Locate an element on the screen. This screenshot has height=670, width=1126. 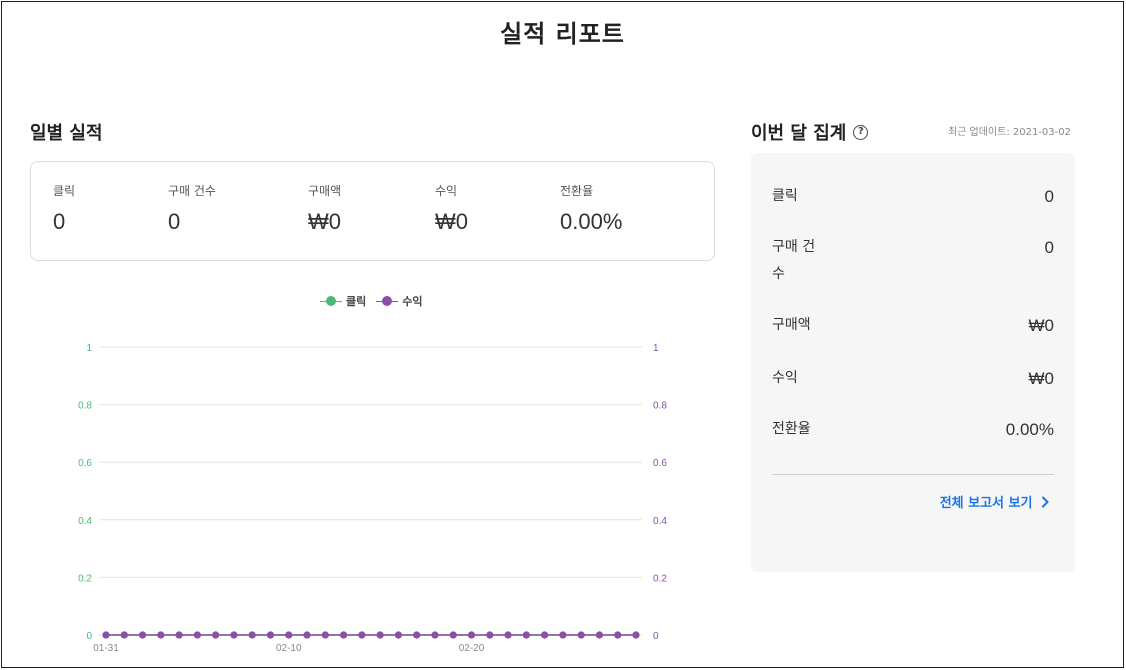
legend-item-clicks: 클릭 is located at coordinates (343, 301).